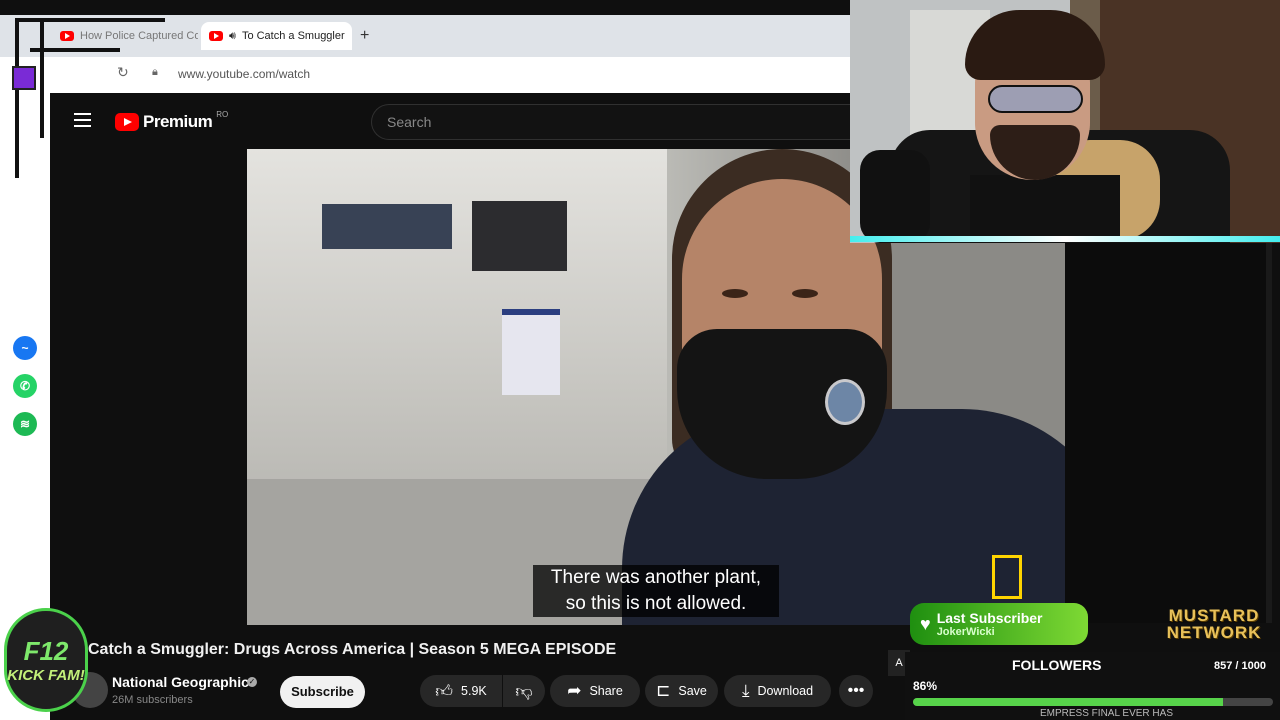  What do you see at coordinates (925, 686) in the screenshot?
I see `followers-percent: 86%` at bounding box center [925, 686].